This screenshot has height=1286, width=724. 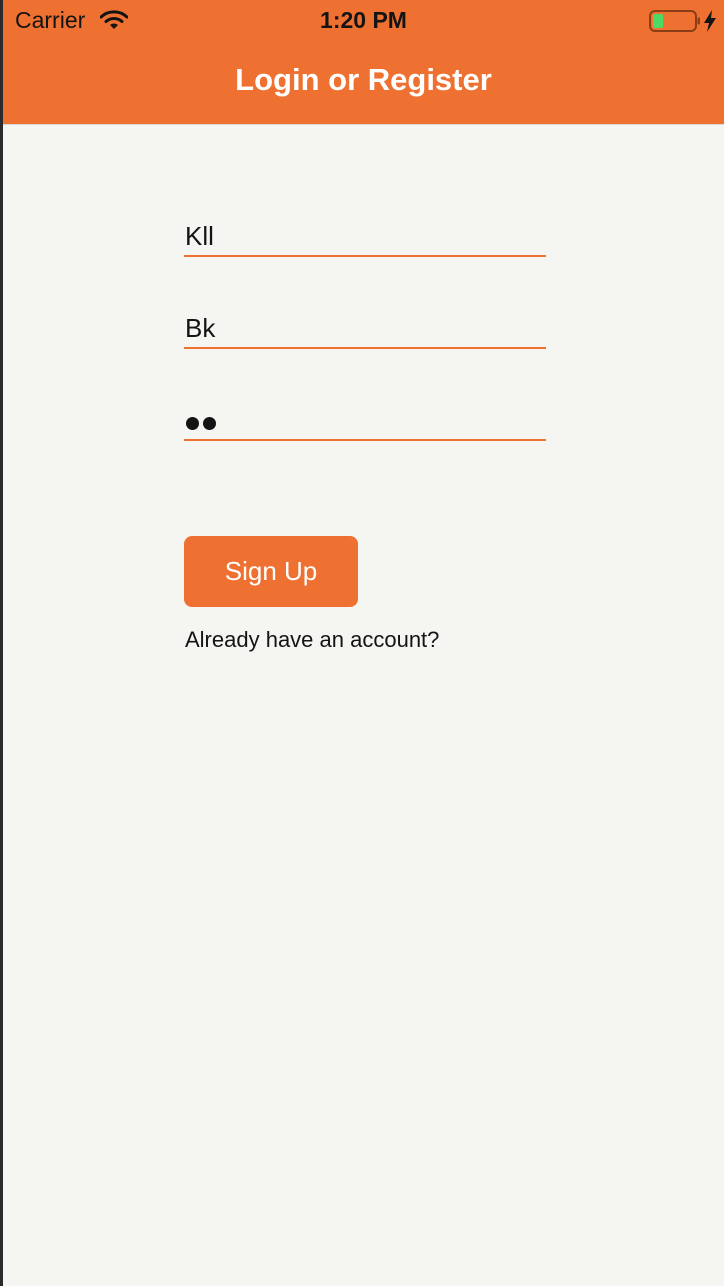 What do you see at coordinates (271, 571) in the screenshot?
I see `sign-up-button: Sign Up` at bounding box center [271, 571].